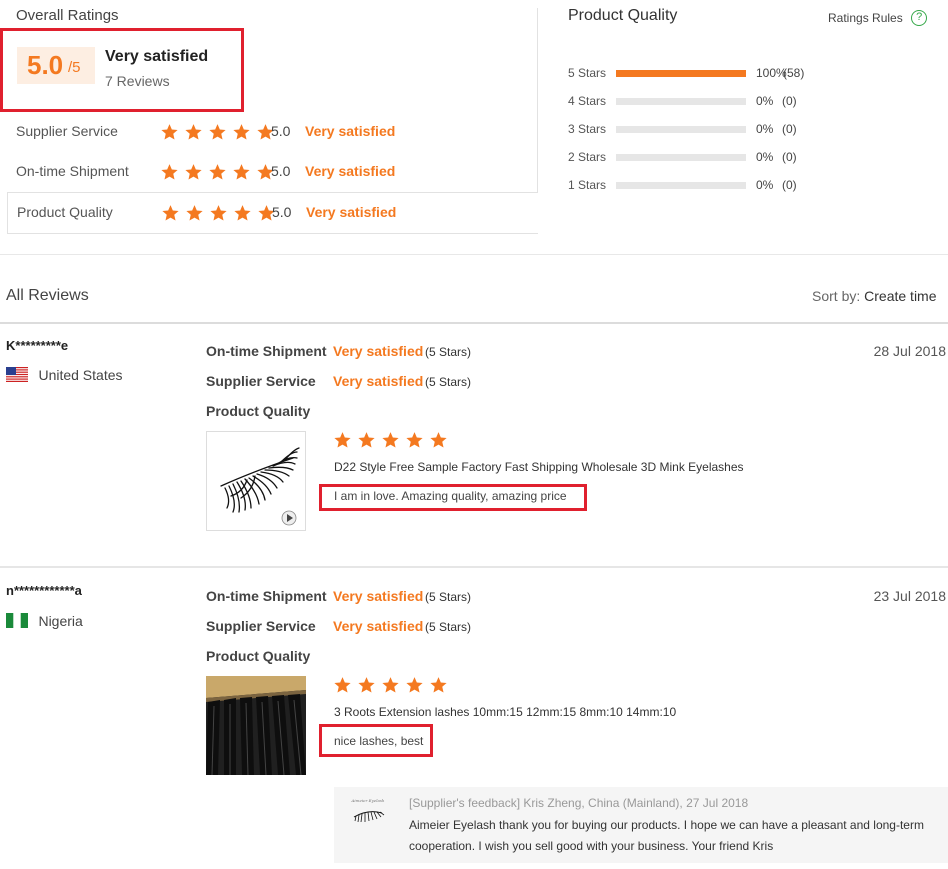 This screenshot has width=948, height=869. I want to click on nigeria-flag-icon, so click(17, 621).